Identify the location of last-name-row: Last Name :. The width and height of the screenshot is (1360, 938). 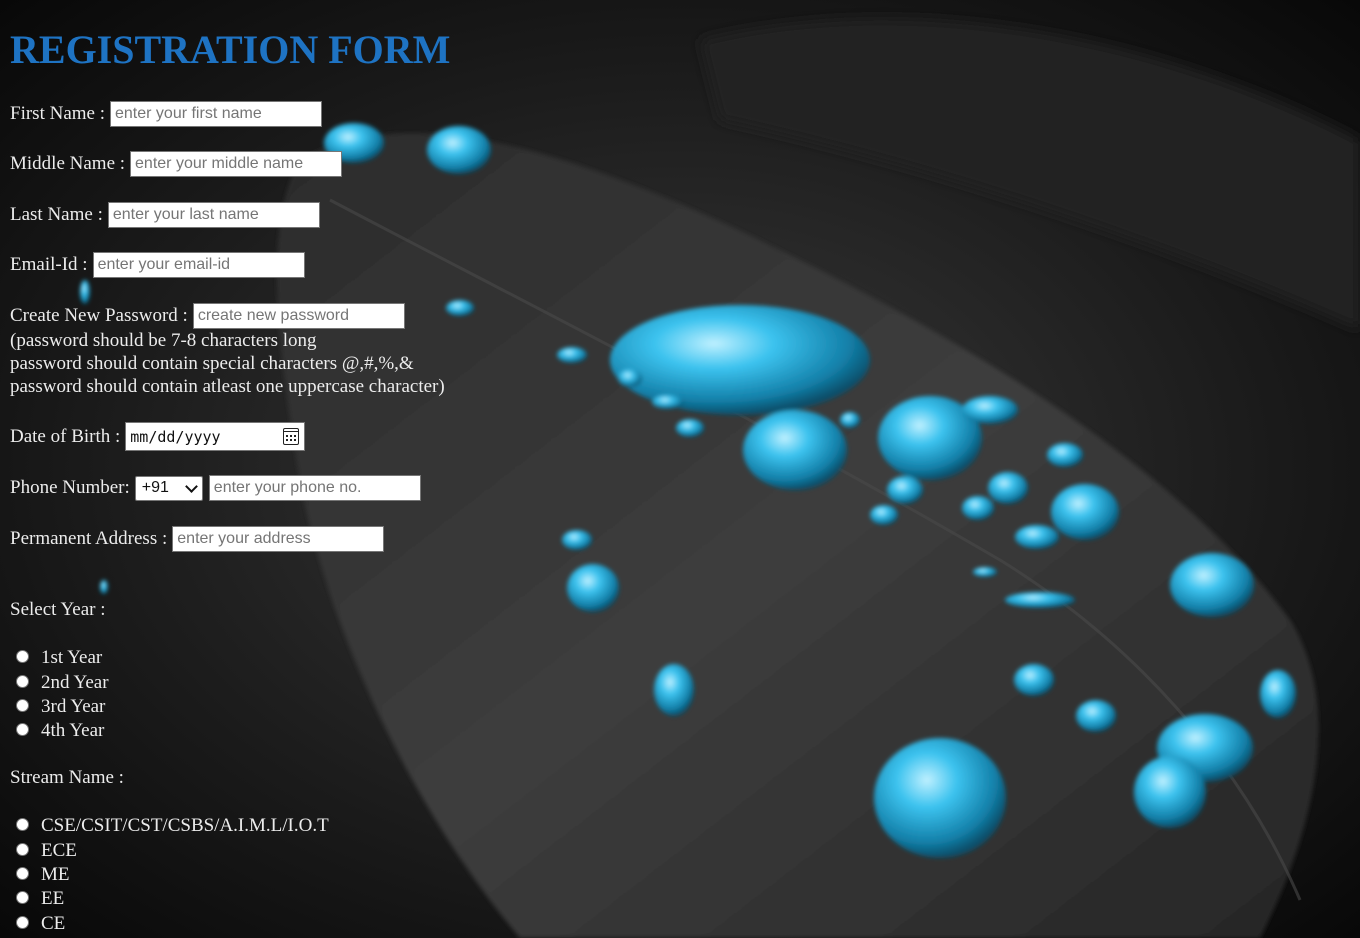
(165, 215).